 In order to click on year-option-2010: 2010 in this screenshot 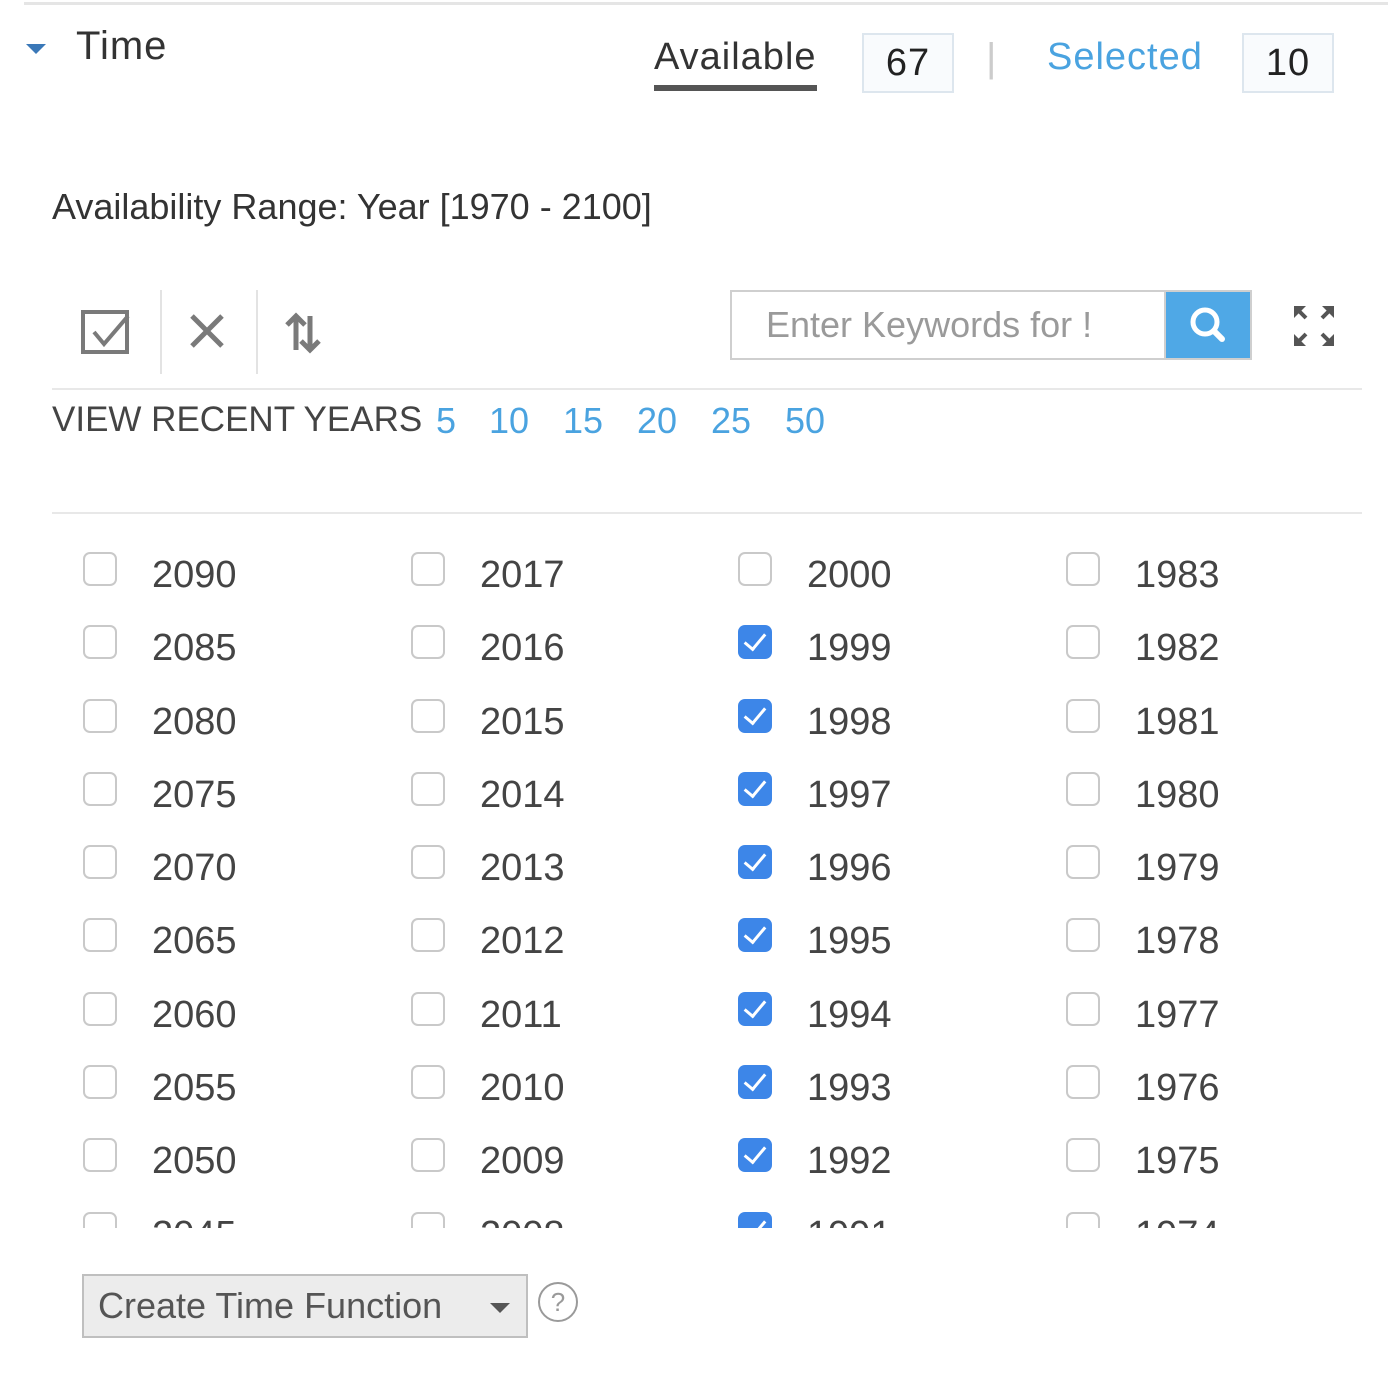, I will do `click(571, 1079)`.